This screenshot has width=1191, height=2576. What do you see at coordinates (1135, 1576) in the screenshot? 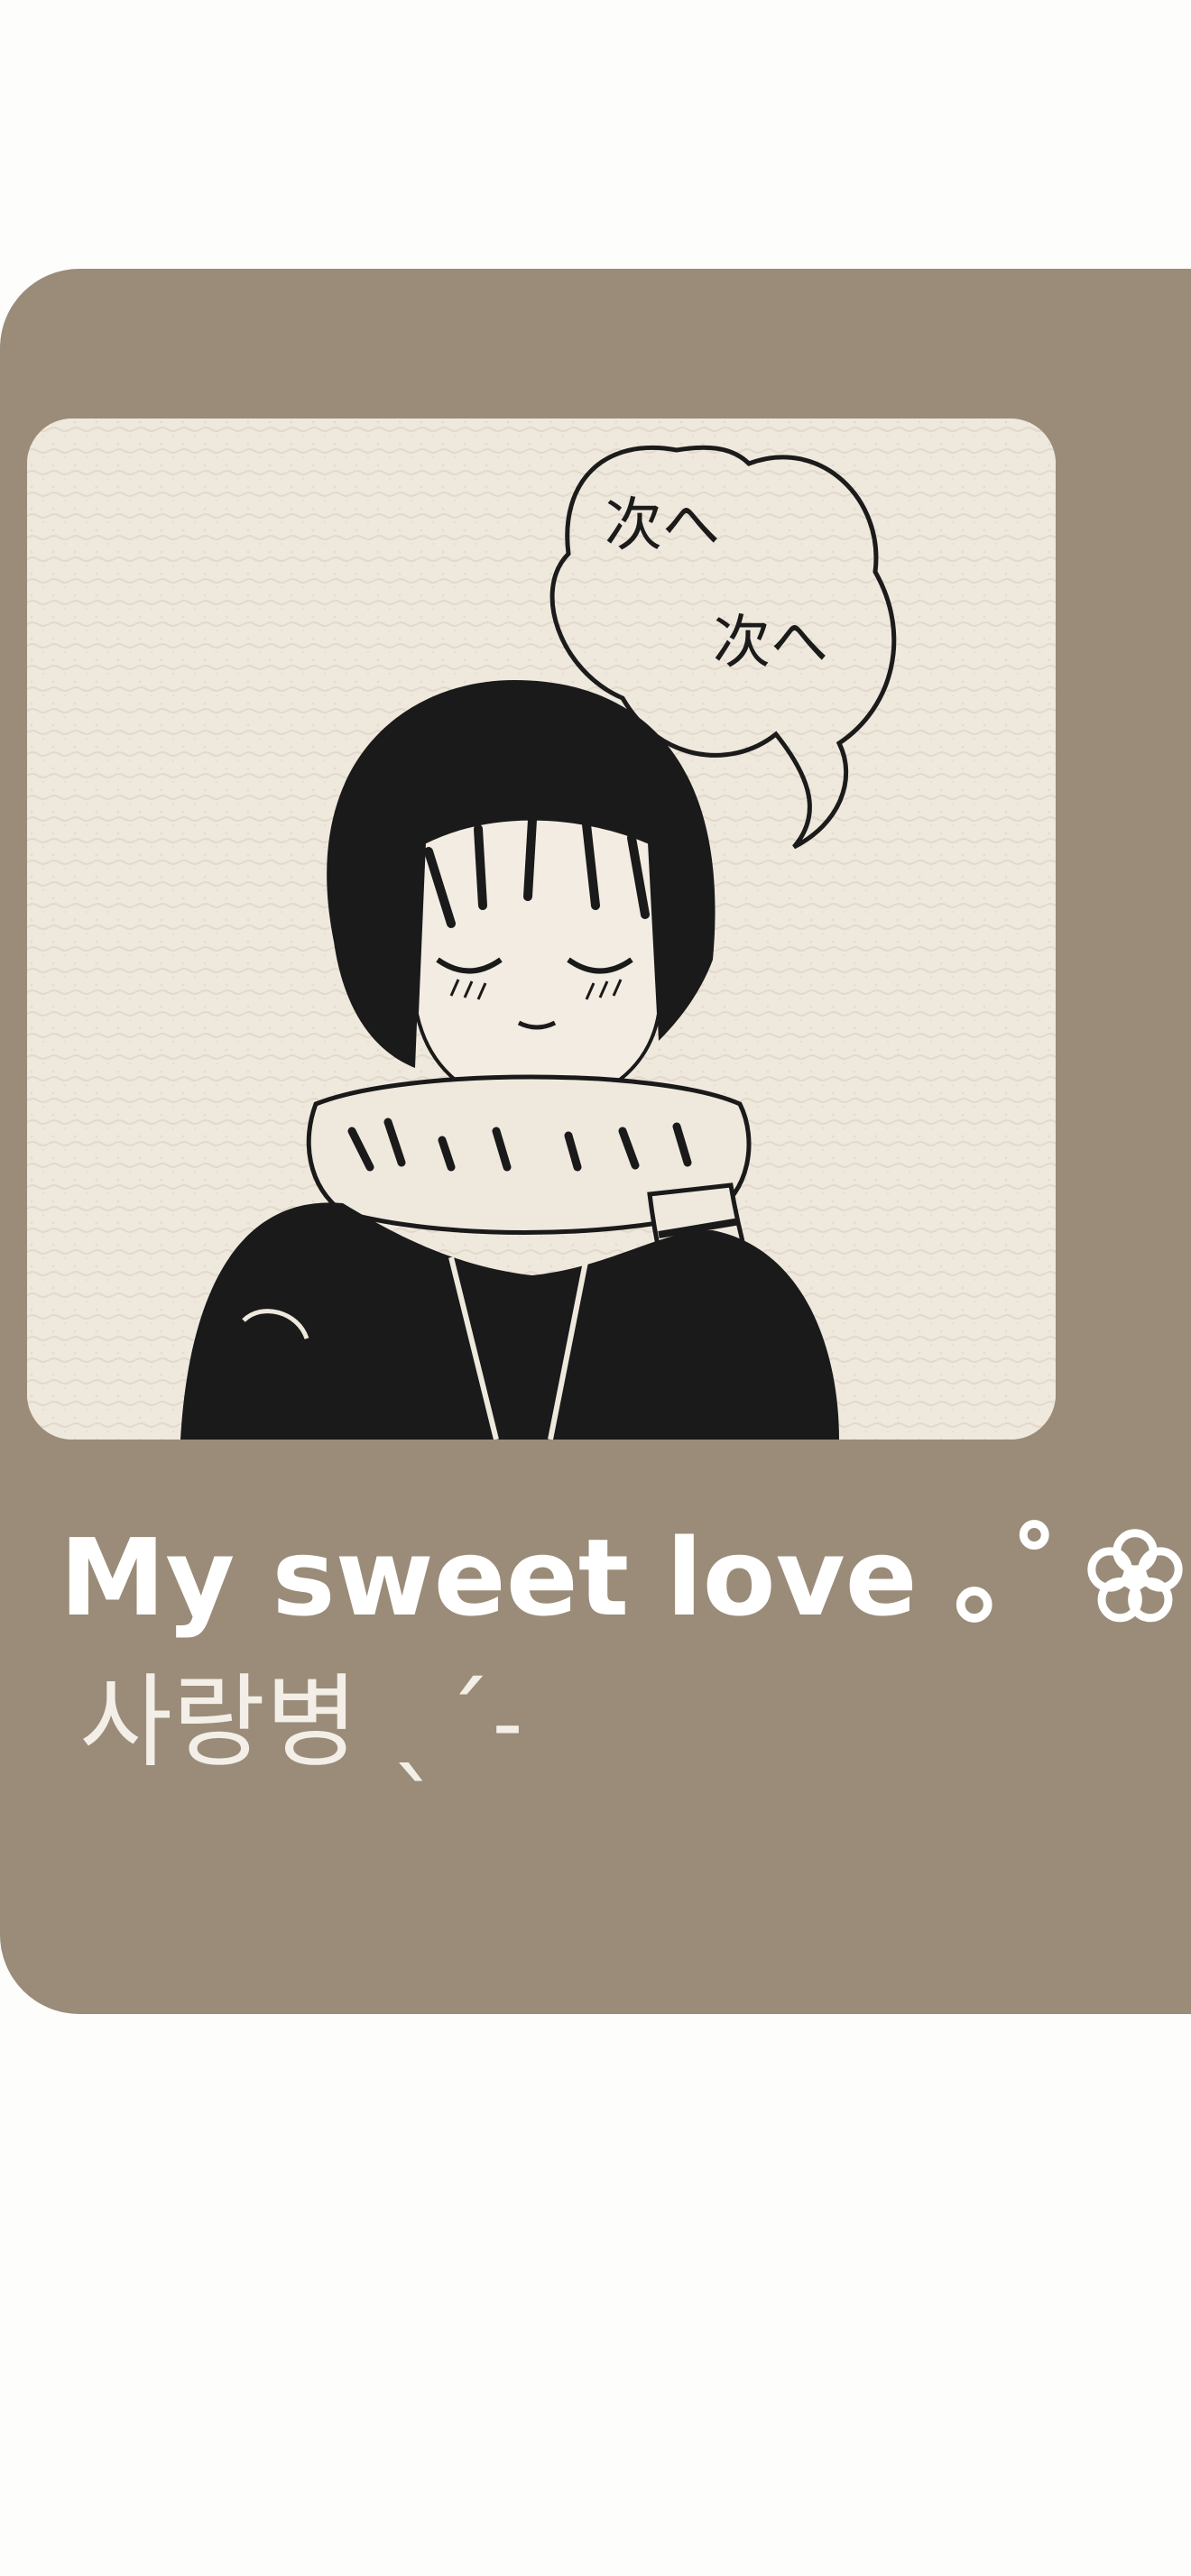
I see `flower-icon` at bounding box center [1135, 1576].